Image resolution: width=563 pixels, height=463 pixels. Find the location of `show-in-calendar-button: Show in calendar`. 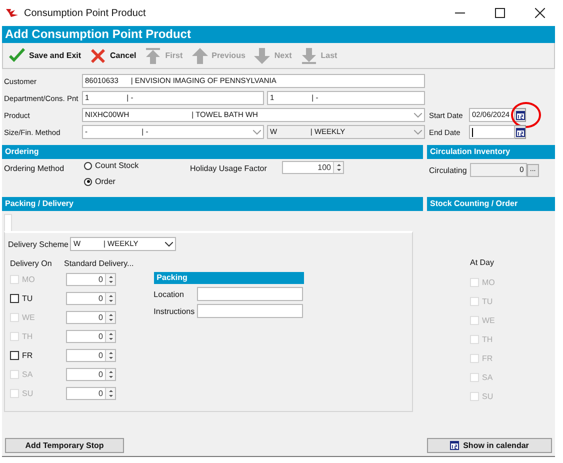

show-in-calendar-button: Show in calendar is located at coordinates (489, 445).